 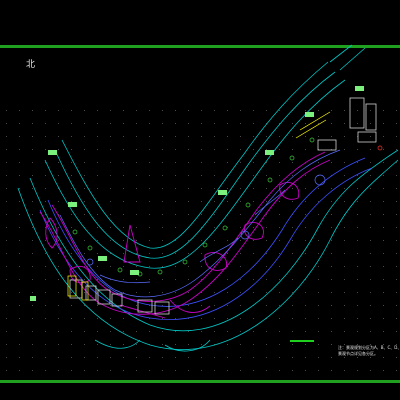 What do you see at coordinates (31, 65) in the screenshot?
I see `north-label: 北` at bounding box center [31, 65].